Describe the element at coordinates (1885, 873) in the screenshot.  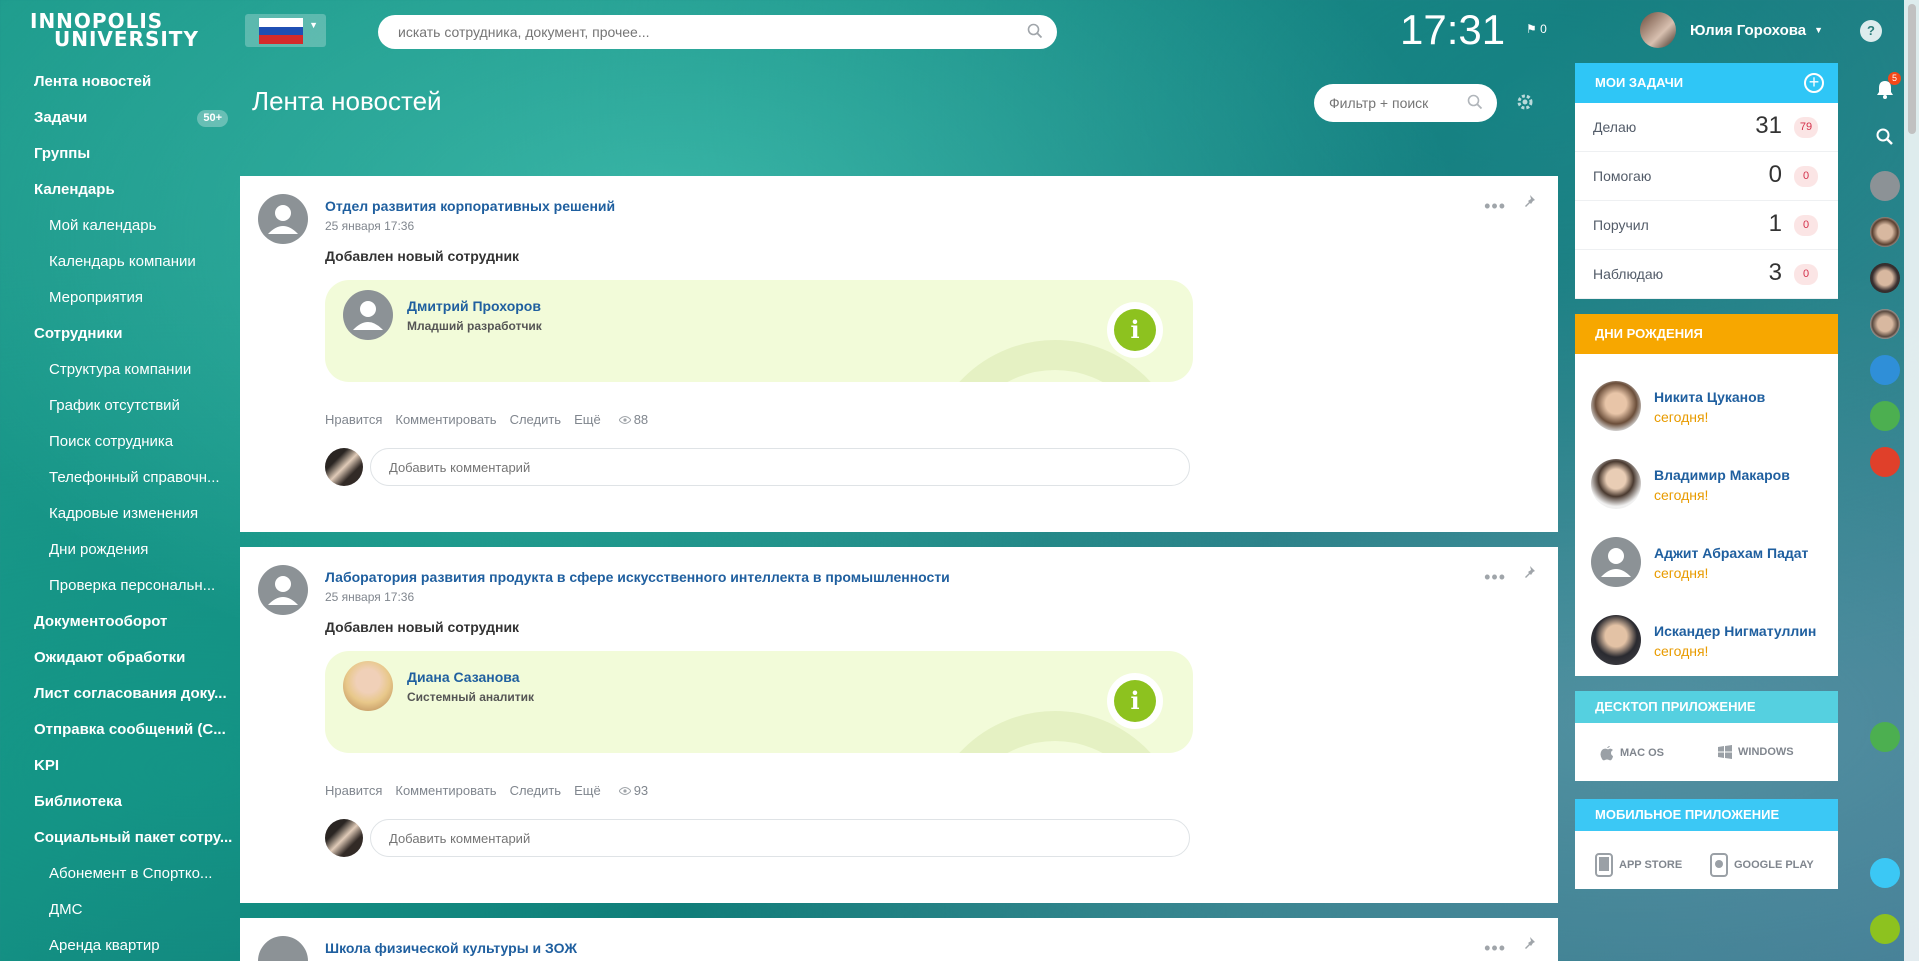
I see `screen-share-icon` at that location.